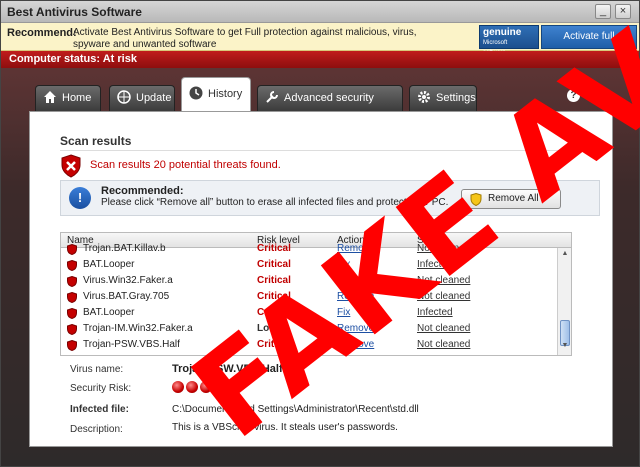 The height and width of the screenshot is (467, 640). I want to click on clock-icon, so click(196, 93).